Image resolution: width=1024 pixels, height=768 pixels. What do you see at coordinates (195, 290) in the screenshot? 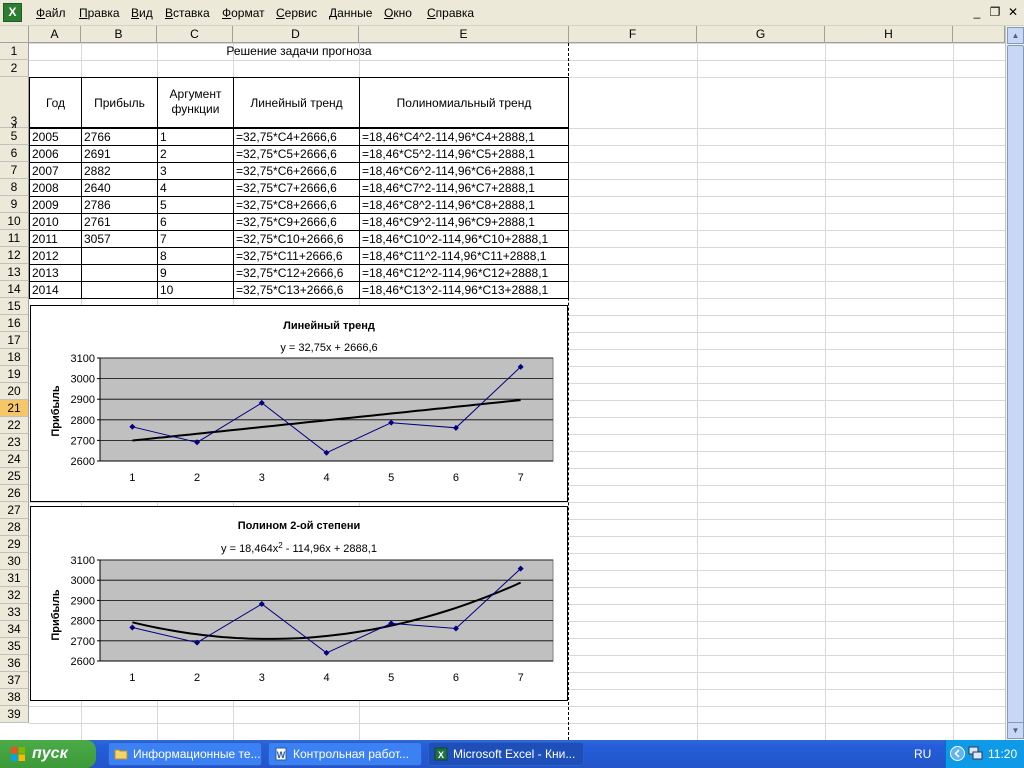
I see `cell-arg: 10` at bounding box center [195, 290].